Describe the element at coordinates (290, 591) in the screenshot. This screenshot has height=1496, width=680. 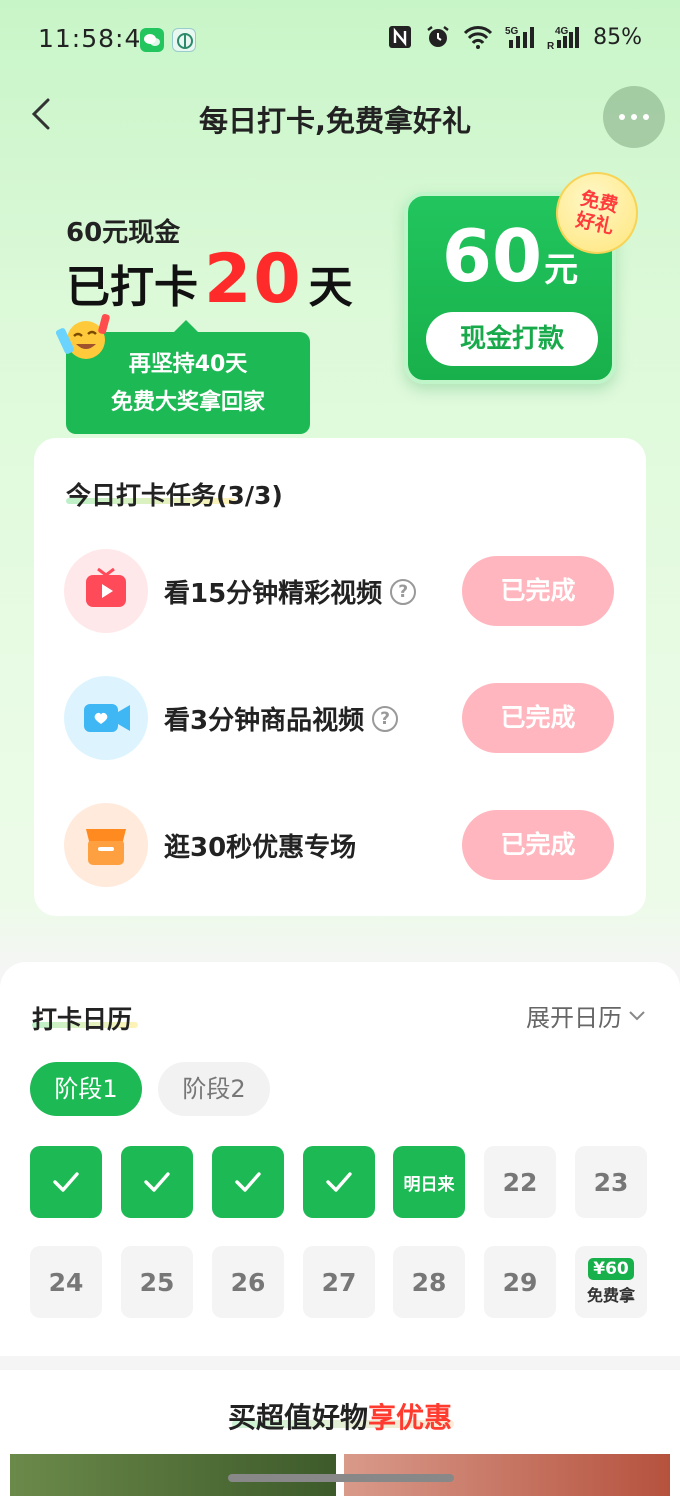
I see `task-label: 看15分钟精彩视频 ?` at that location.